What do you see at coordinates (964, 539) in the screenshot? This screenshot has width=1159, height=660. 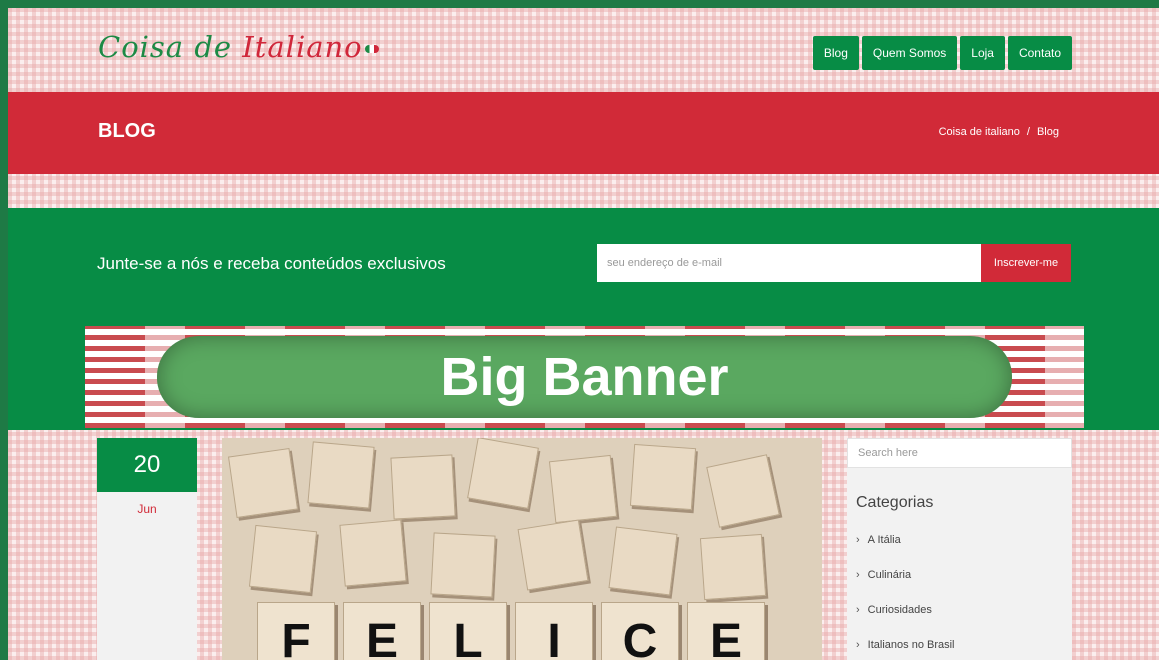 I see `category-item-a-italia: › A Itália` at bounding box center [964, 539].